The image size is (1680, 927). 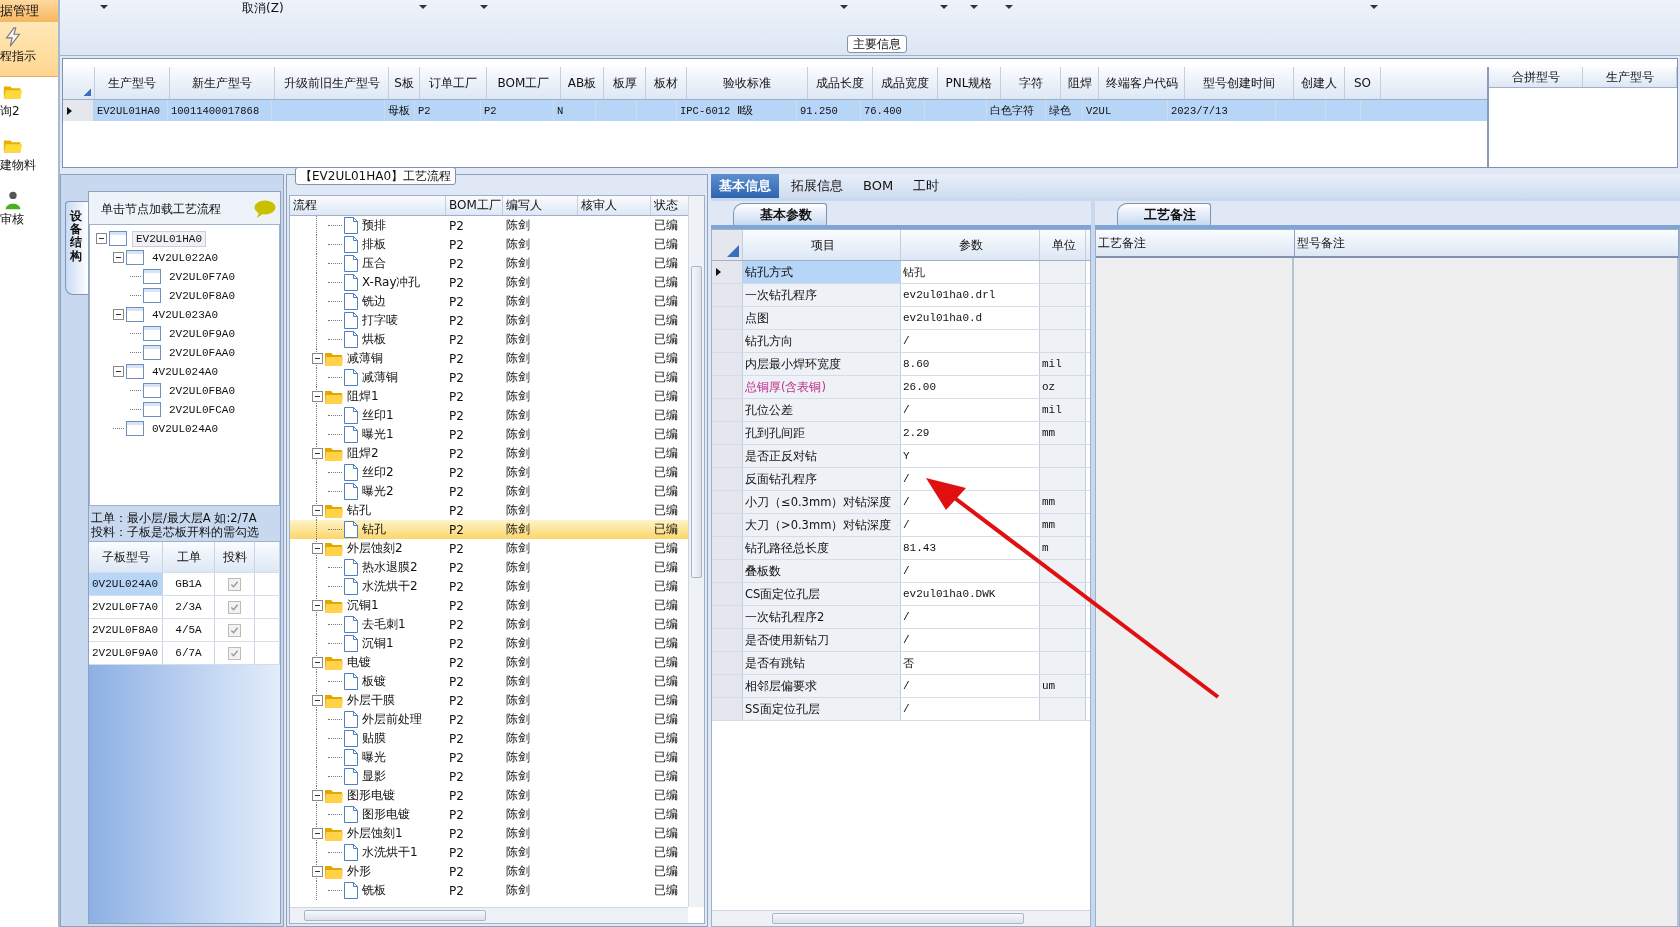 I want to click on column-header: 订单工厂, so click(x=453, y=83).